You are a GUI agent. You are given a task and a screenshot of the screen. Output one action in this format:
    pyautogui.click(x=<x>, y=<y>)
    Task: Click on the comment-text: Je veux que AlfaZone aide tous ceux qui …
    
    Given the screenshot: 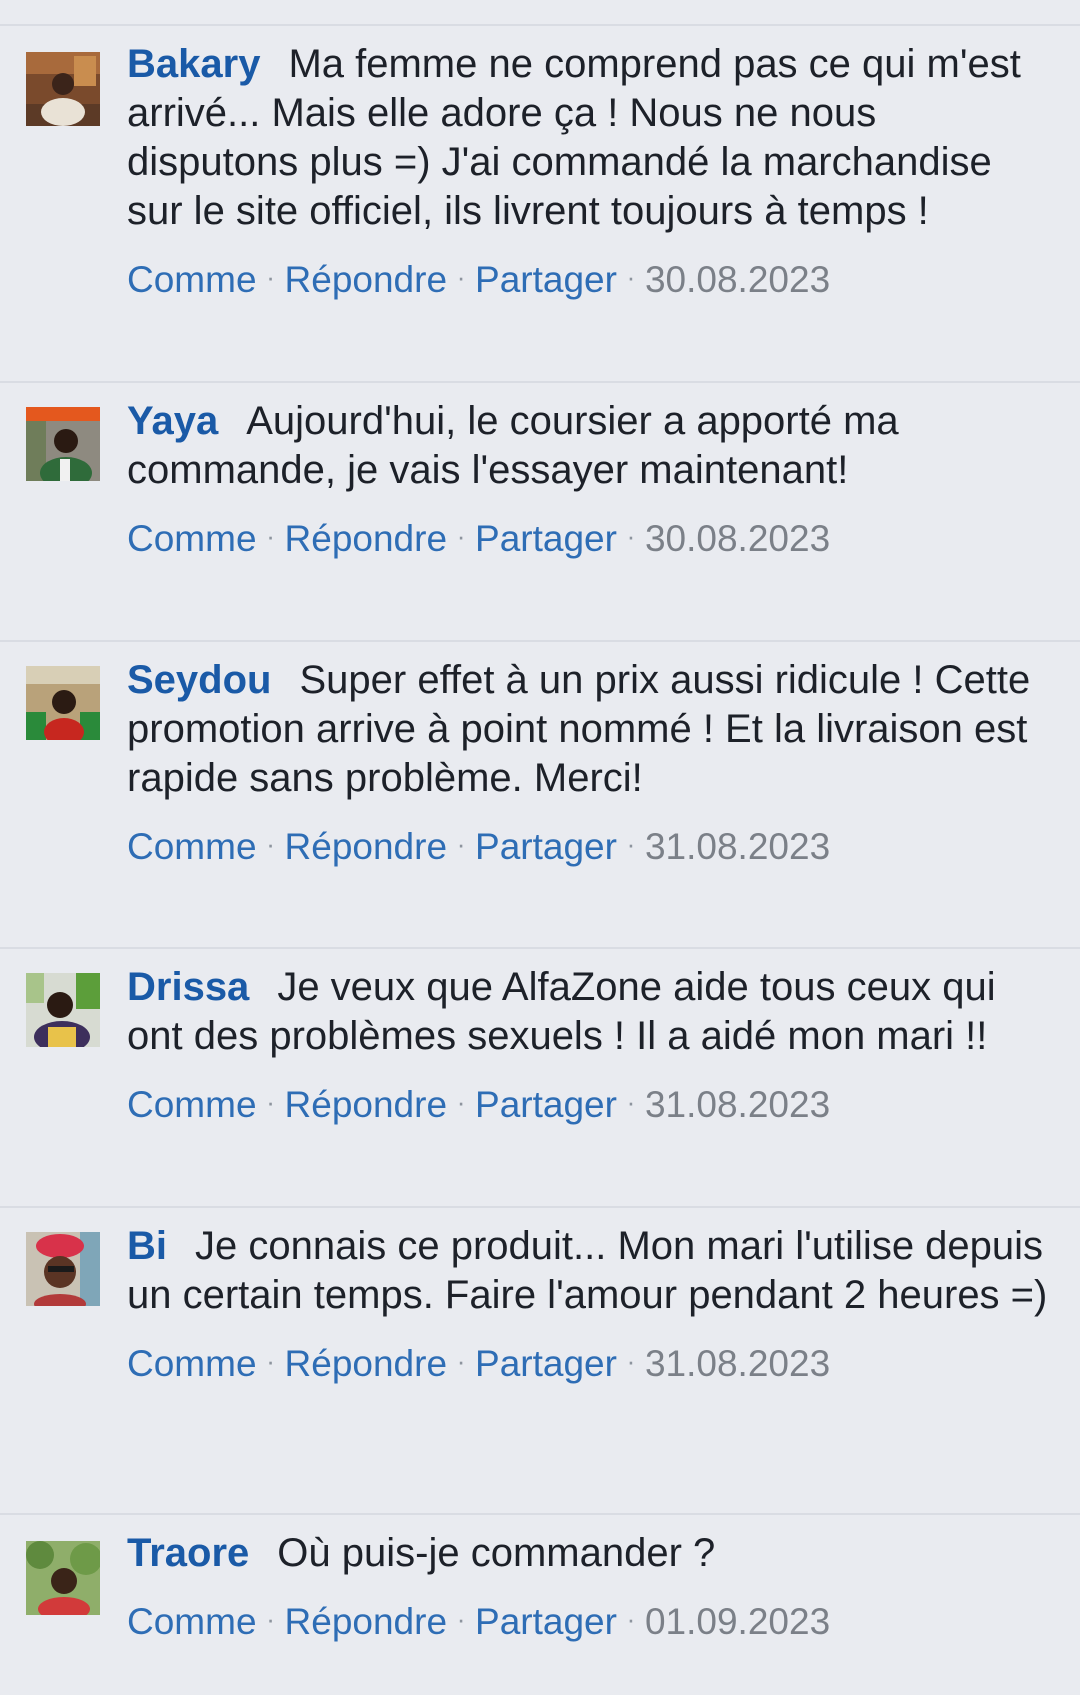 What is the action you would take?
    pyautogui.click(x=561, y=1011)
    